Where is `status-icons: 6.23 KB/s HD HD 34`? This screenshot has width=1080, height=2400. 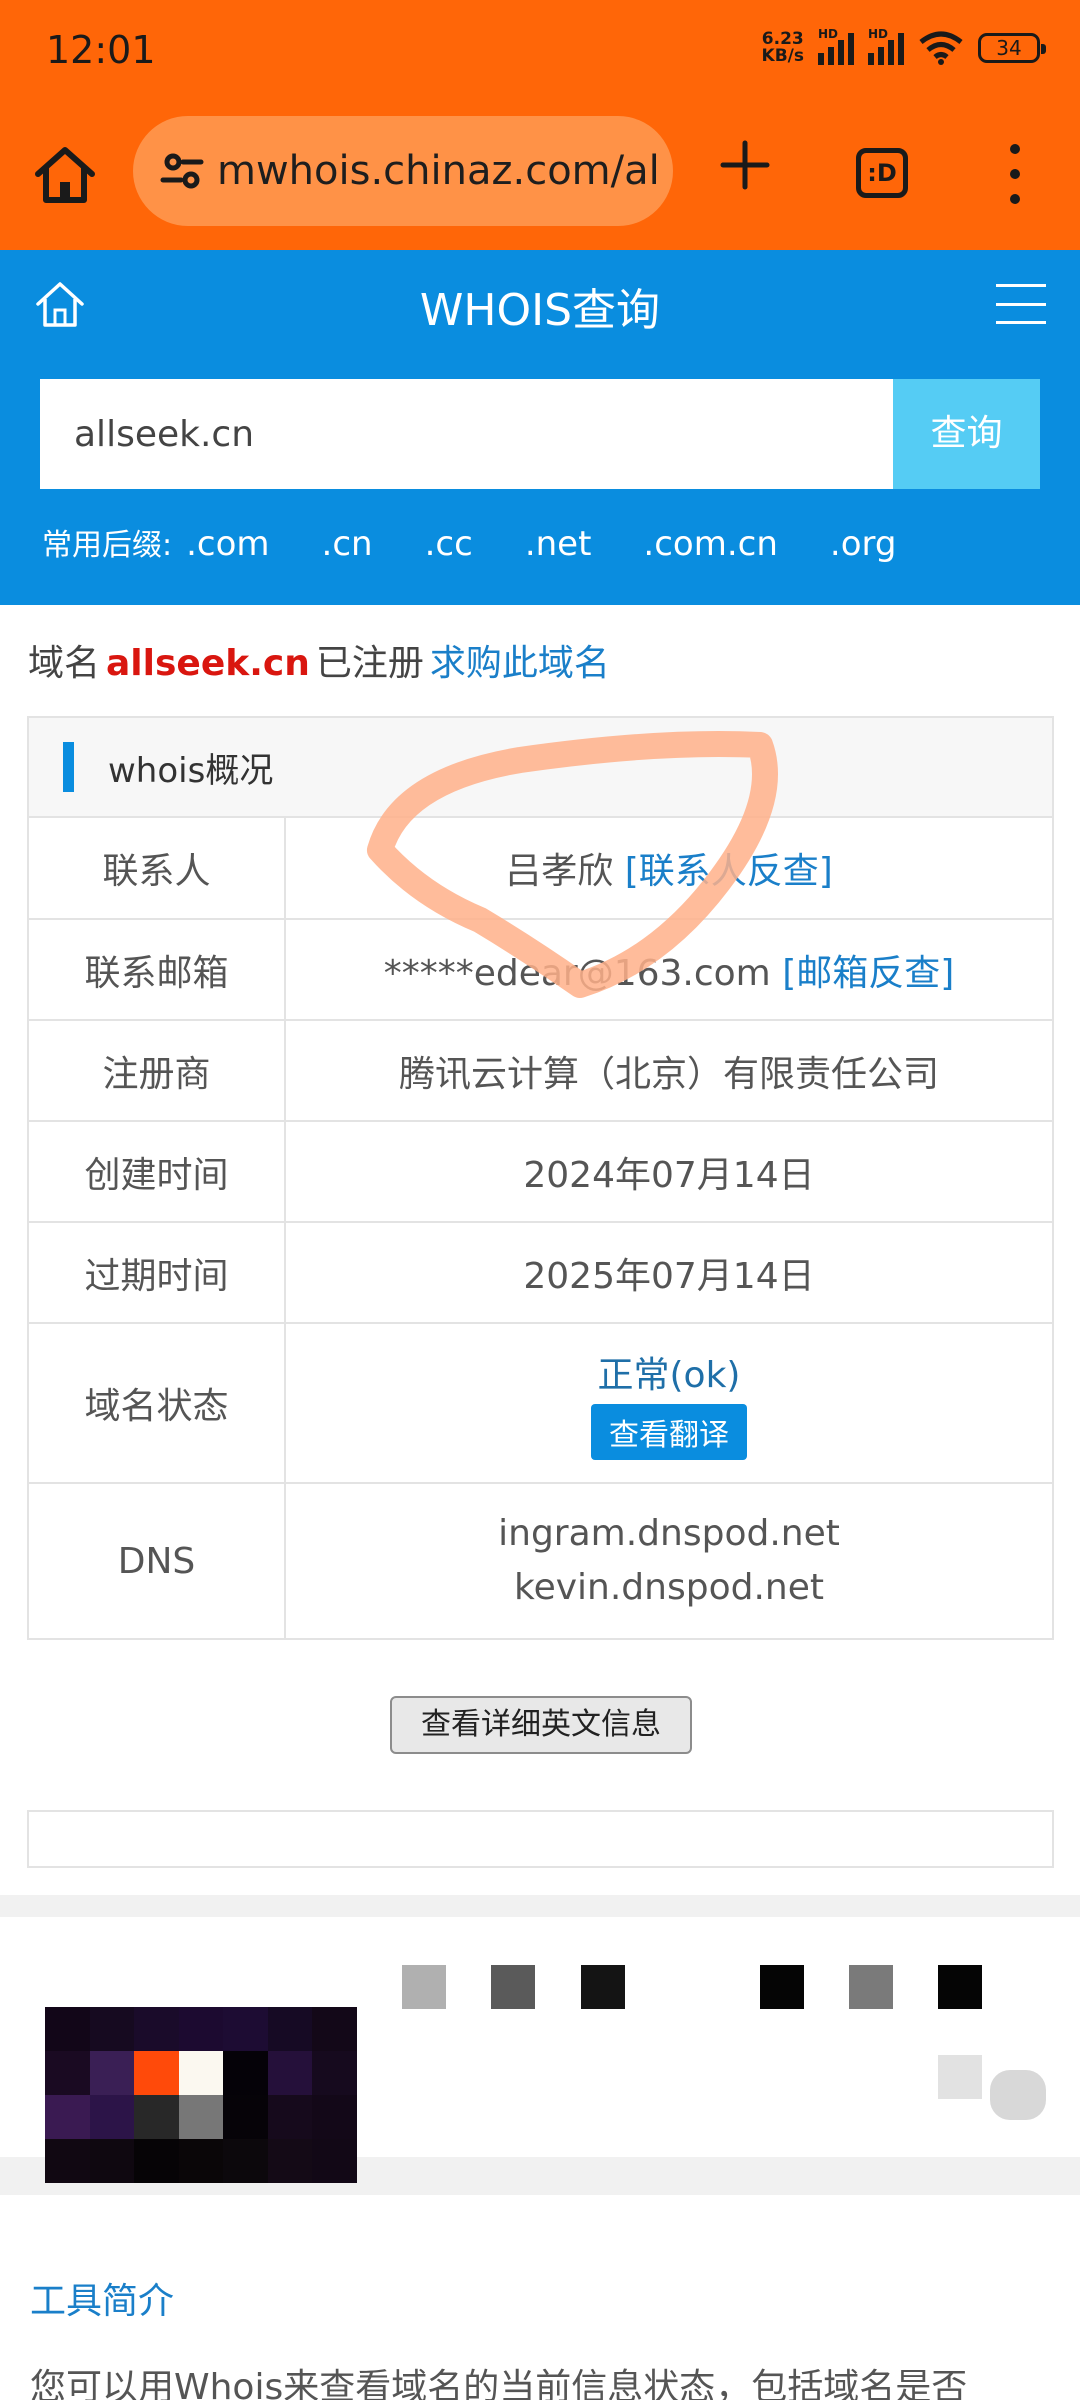 status-icons: 6.23 KB/s HD HD 34 is located at coordinates (903, 46).